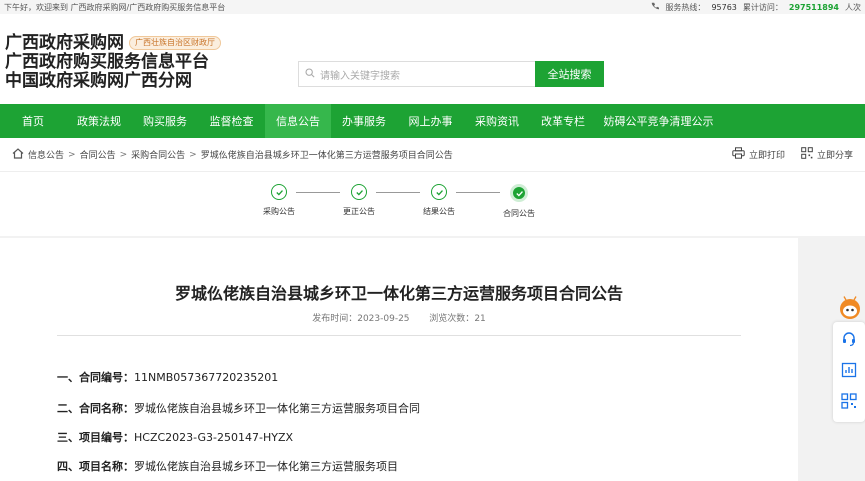 This screenshot has height=481, width=865. Describe the element at coordinates (310, 74) in the screenshot. I see `search-icon` at that location.